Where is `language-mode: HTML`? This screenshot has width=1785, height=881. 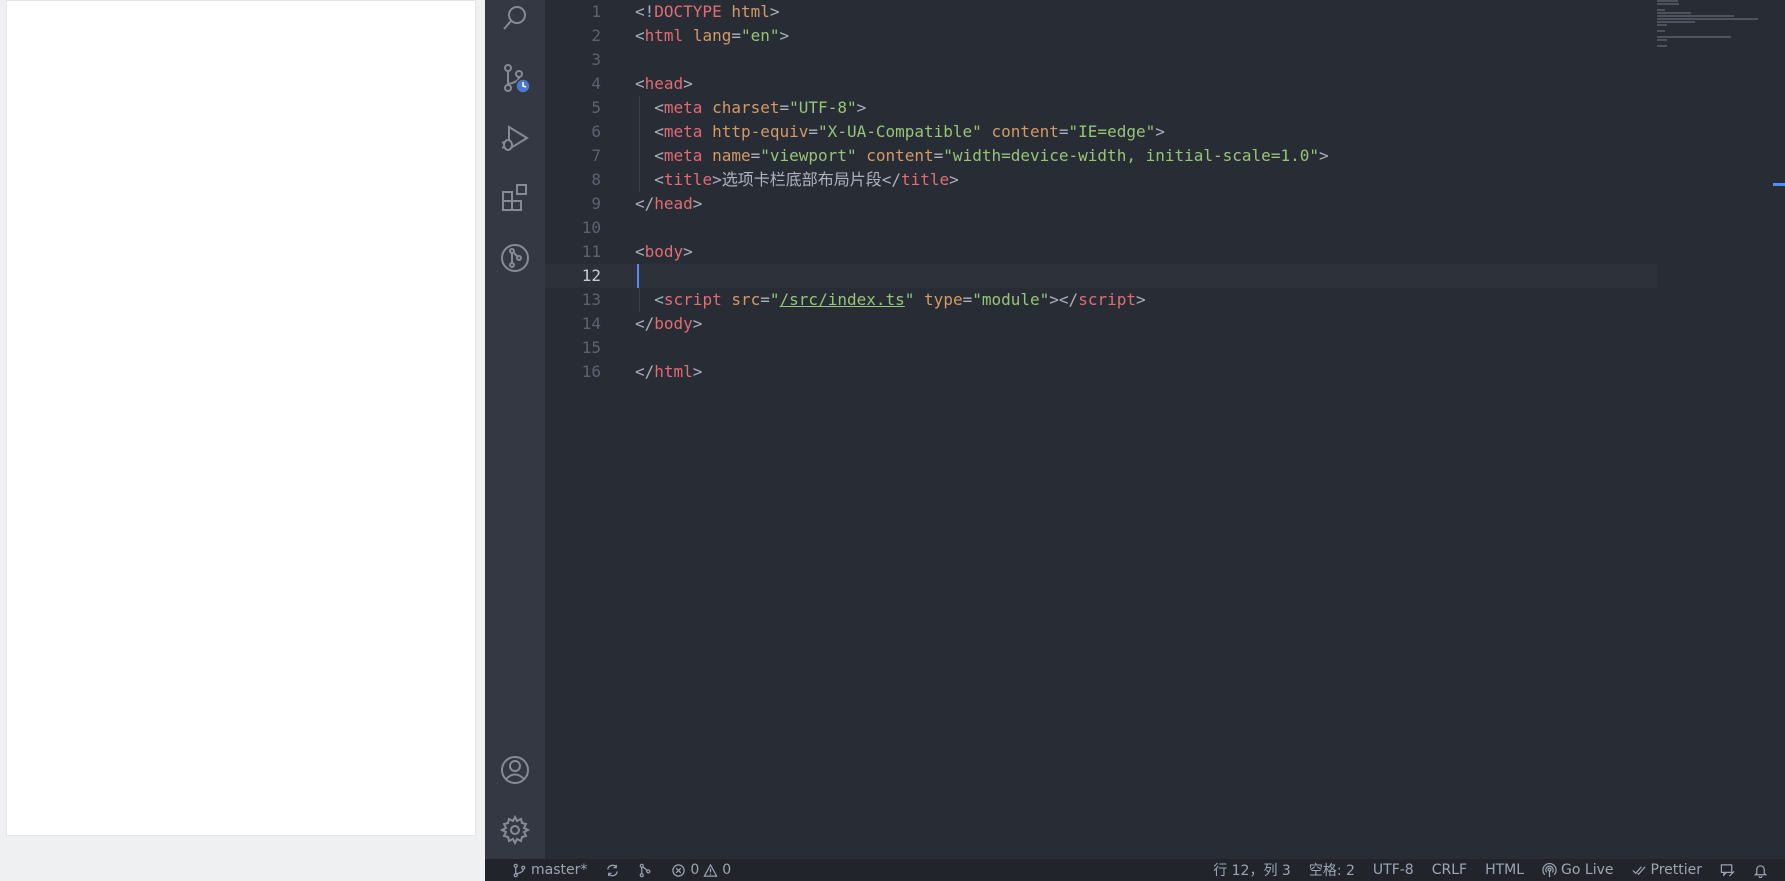
language-mode: HTML is located at coordinates (1504, 870).